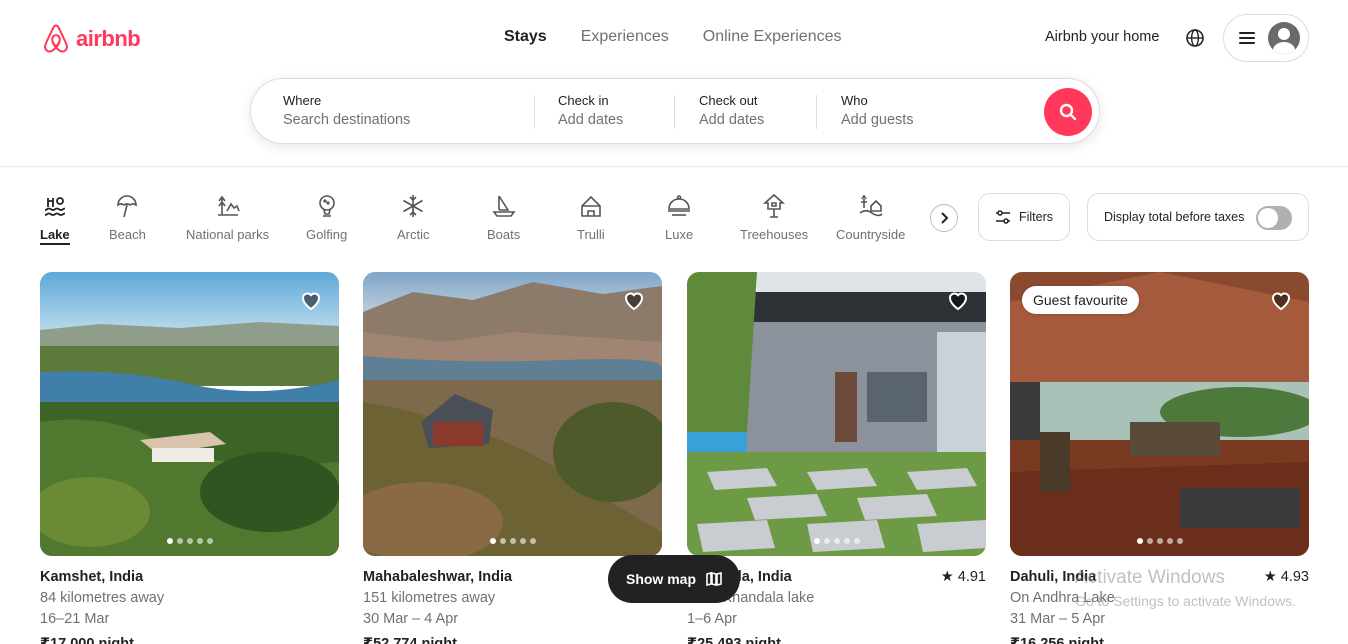 This screenshot has height=644, width=1348. I want to click on search-button, so click(1068, 112).